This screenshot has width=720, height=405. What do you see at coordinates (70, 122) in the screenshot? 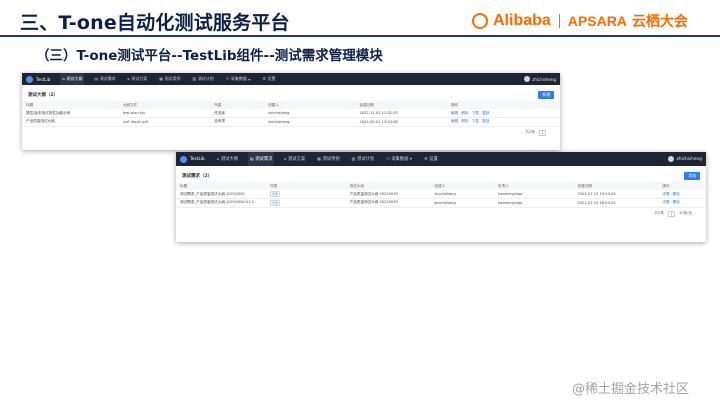
I see `cell-title: 产品质量测试大纲` at bounding box center [70, 122].